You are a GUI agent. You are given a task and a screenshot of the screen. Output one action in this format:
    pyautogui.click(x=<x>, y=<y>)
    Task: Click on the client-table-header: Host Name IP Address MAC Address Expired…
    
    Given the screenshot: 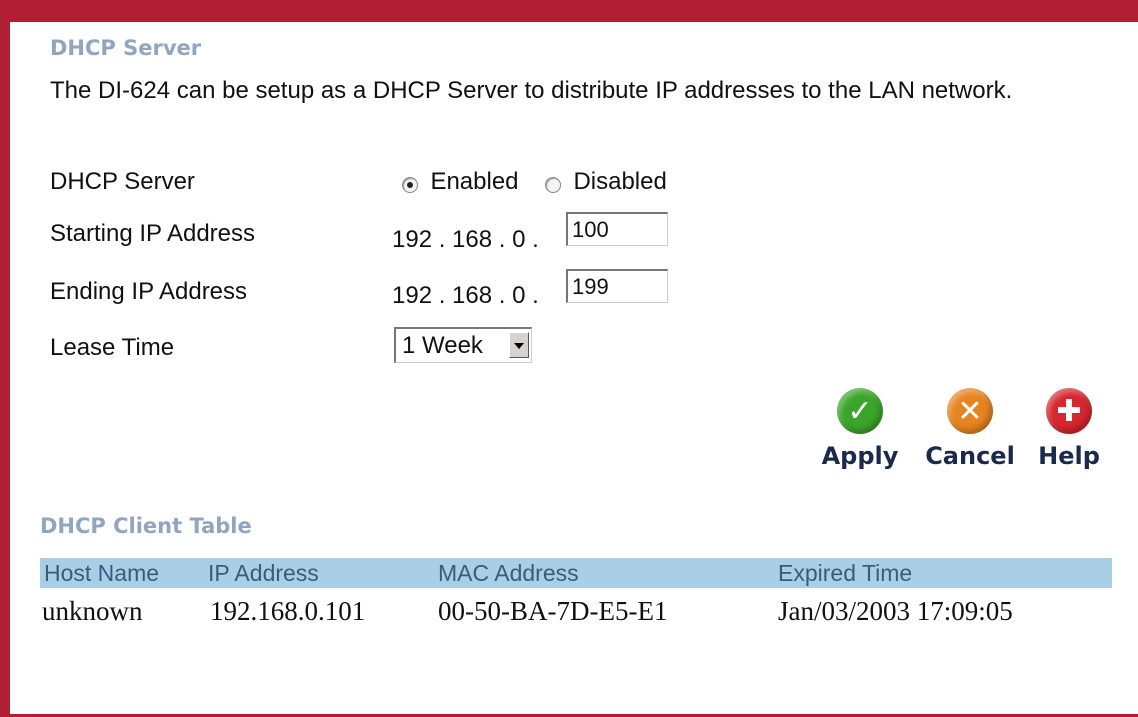 What is the action you would take?
    pyautogui.click(x=576, y=573)
    